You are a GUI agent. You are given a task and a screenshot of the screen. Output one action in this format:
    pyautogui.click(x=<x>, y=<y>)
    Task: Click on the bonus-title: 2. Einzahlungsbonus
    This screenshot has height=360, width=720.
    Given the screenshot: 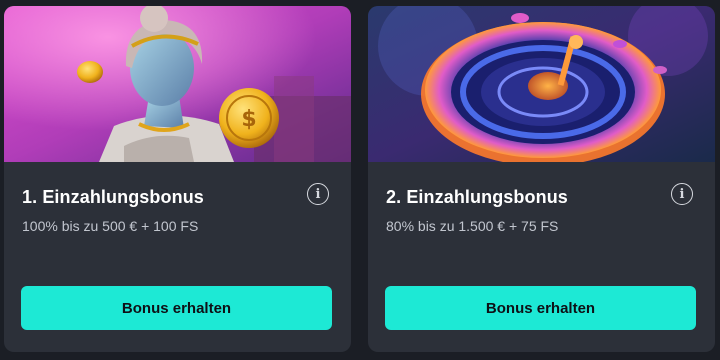 What is the action you would take?
    pyautogui.click(x=477, y=197)
    